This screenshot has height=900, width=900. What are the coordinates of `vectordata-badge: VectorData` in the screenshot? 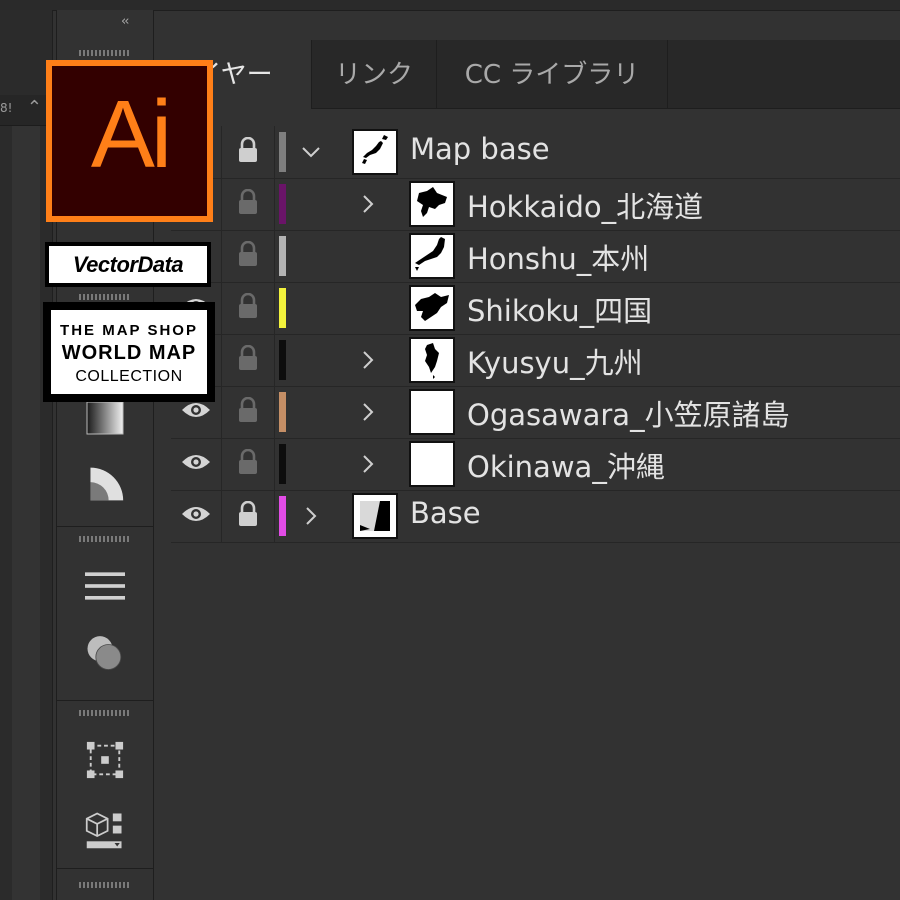 It's located at (128, 264).